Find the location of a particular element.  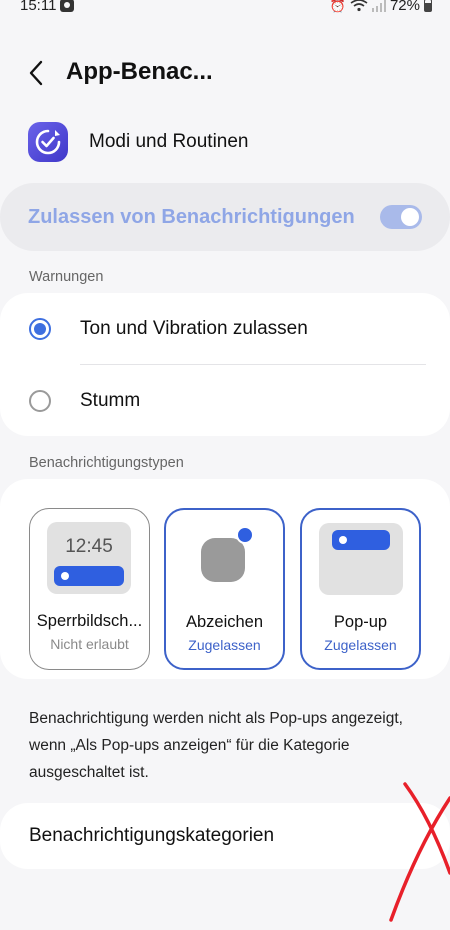

tile-popup: Pop-up Zugelassen is located at coordinates (360, 589).